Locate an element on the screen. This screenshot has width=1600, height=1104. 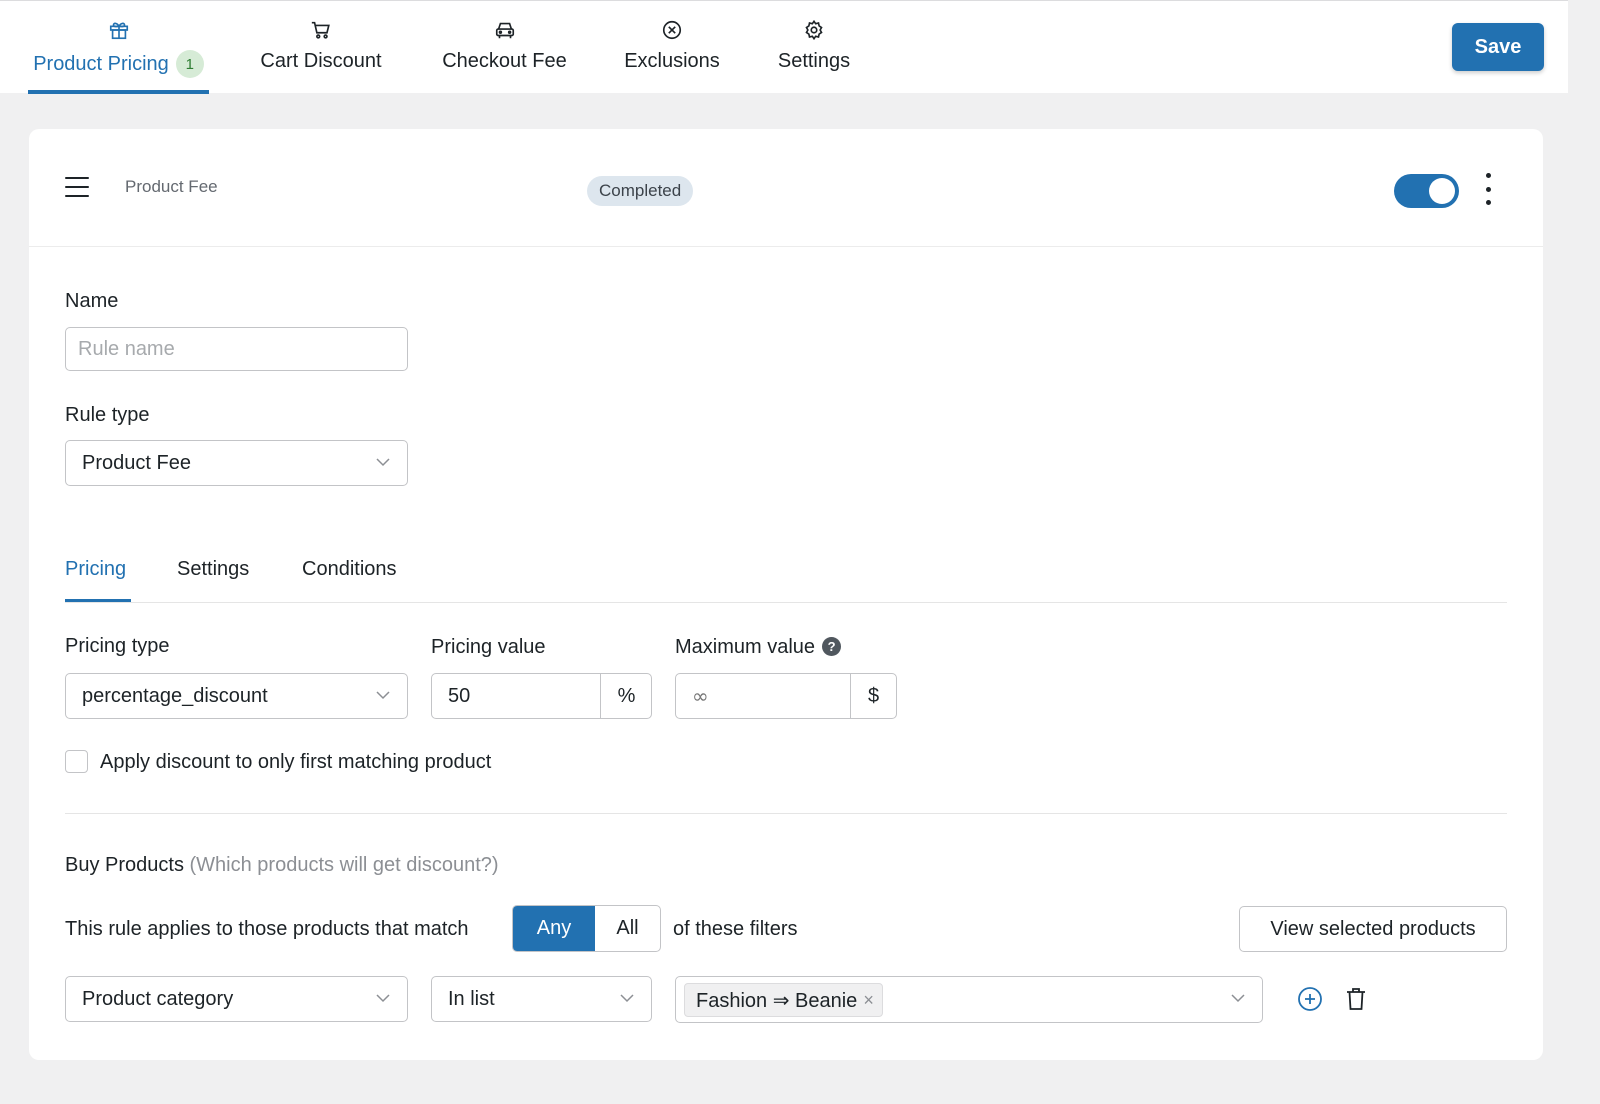
view-selected-products-button: View selected products is located at coordinates (1373, 929).